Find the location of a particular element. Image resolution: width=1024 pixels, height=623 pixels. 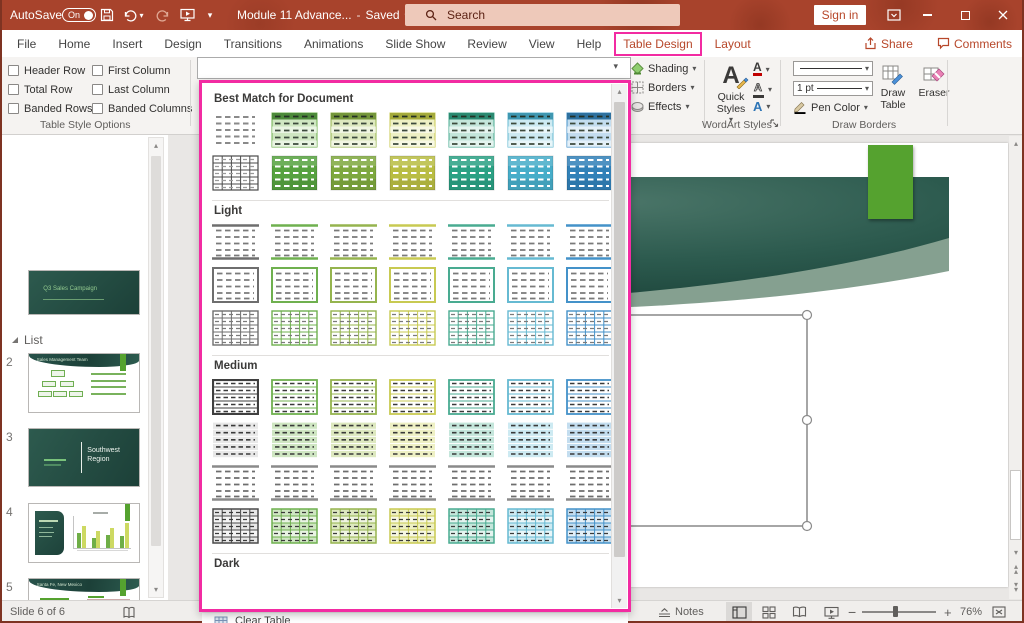

gallery-scrollbar: ▴ ▾ is located at coordinates (619, 346).